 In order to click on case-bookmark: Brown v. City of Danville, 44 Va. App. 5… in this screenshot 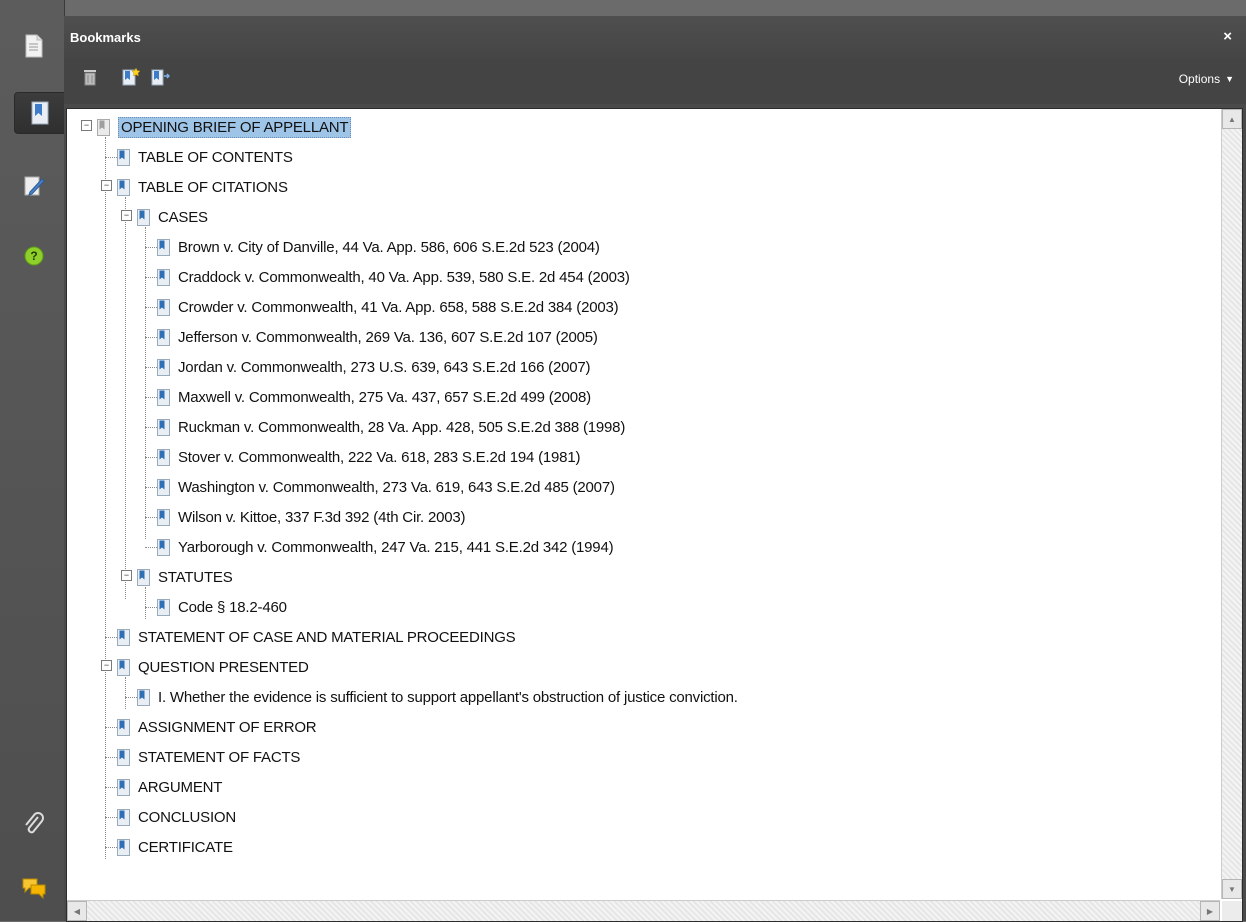, I will do `click(378, 247)`.